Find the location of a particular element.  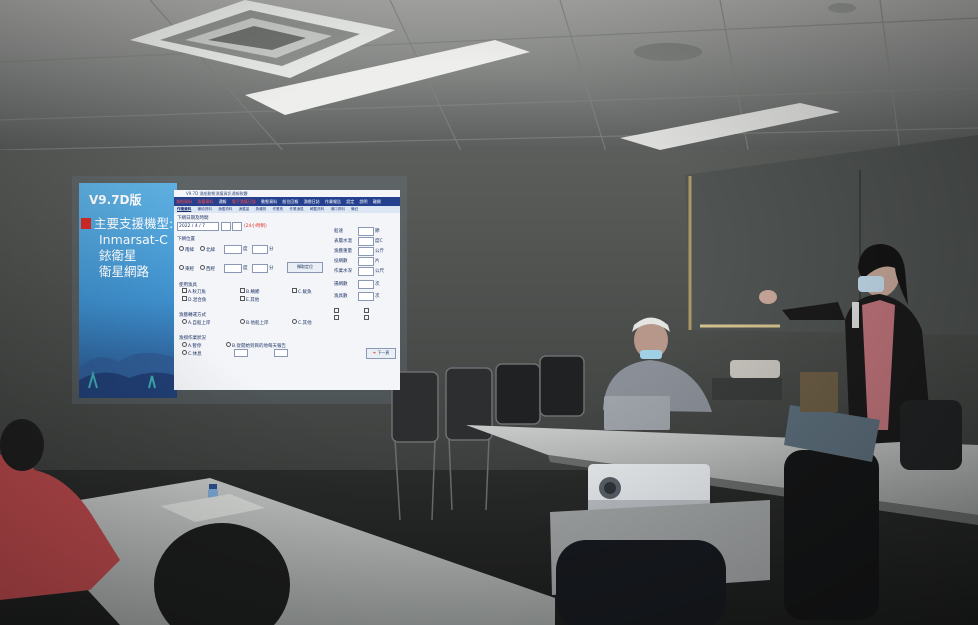

lat-degree-input is located at coordinates (233, 249).